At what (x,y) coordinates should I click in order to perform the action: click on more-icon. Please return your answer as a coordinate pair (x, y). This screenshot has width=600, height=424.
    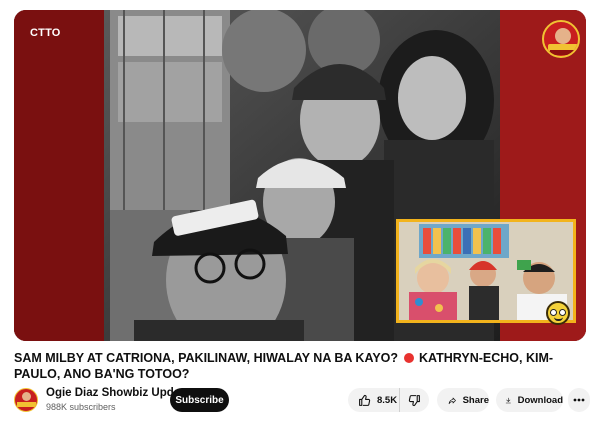
    Looking at the image, I should click on (579, 400).